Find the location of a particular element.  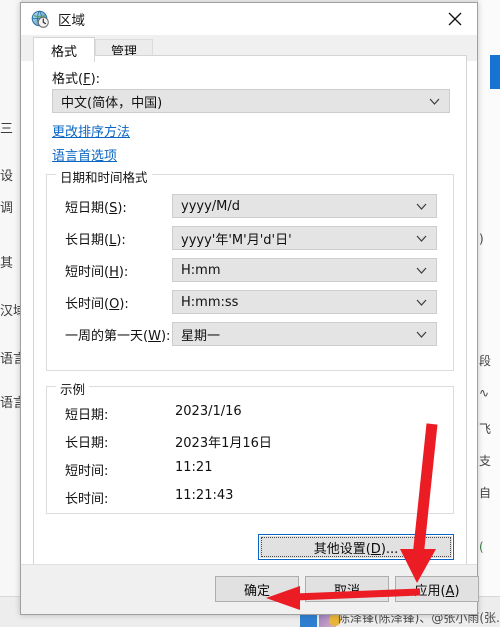

globe-clock-icon is located at coordinates (40, 19).